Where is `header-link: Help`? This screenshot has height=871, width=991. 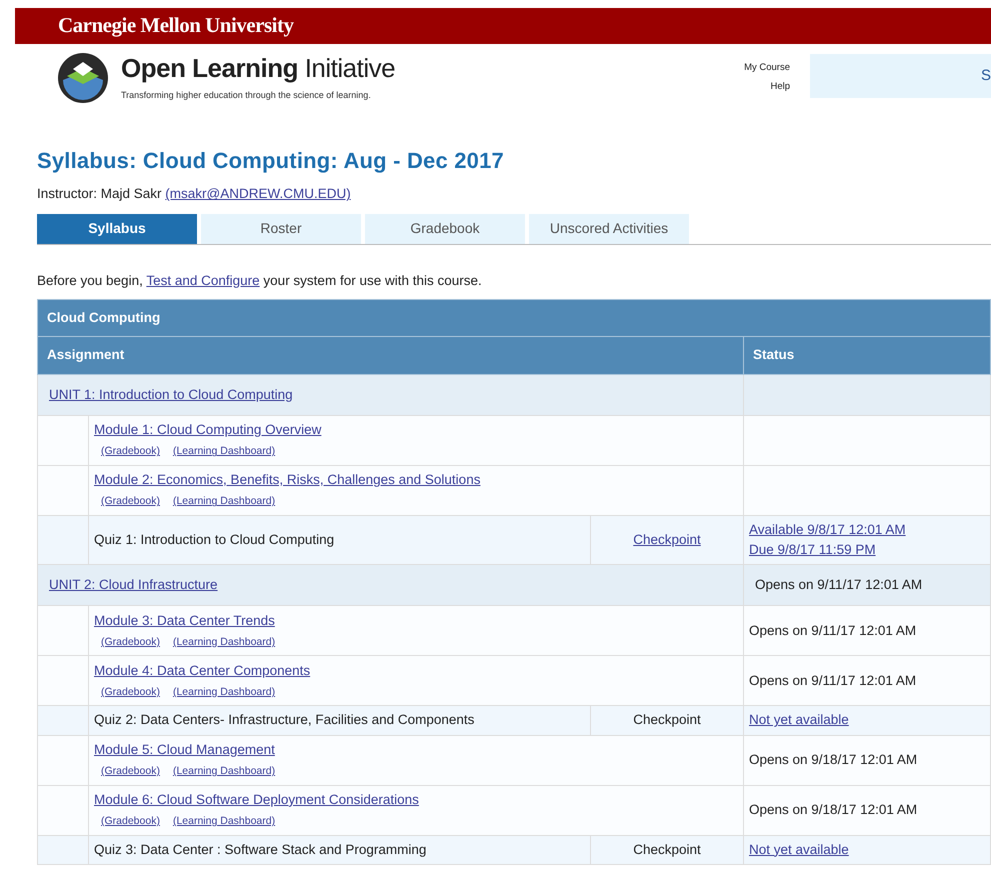 header-link: Help is located at coordinates (780, 87).